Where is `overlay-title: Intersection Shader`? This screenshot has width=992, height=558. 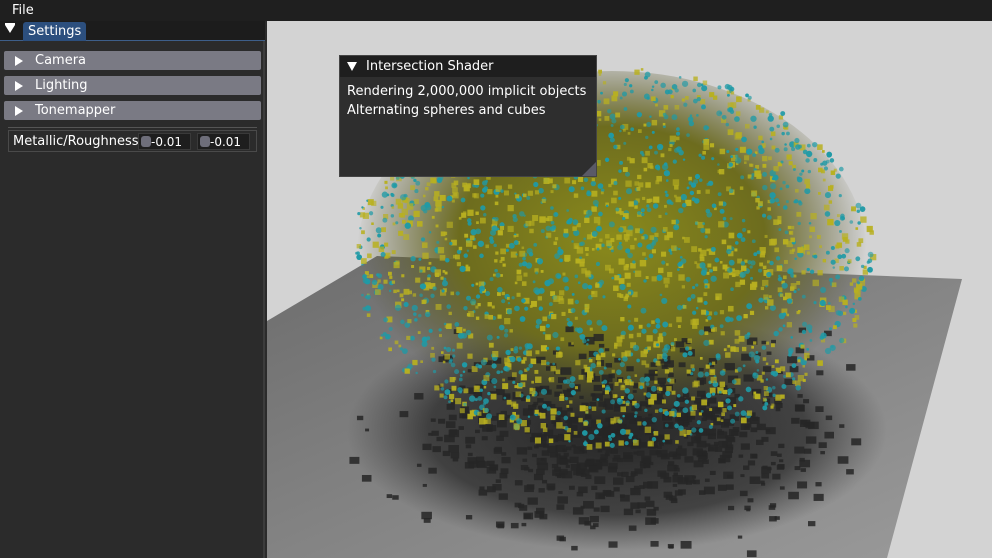
overlay-title: Intersection Shader is located at coordinates (430, 66).